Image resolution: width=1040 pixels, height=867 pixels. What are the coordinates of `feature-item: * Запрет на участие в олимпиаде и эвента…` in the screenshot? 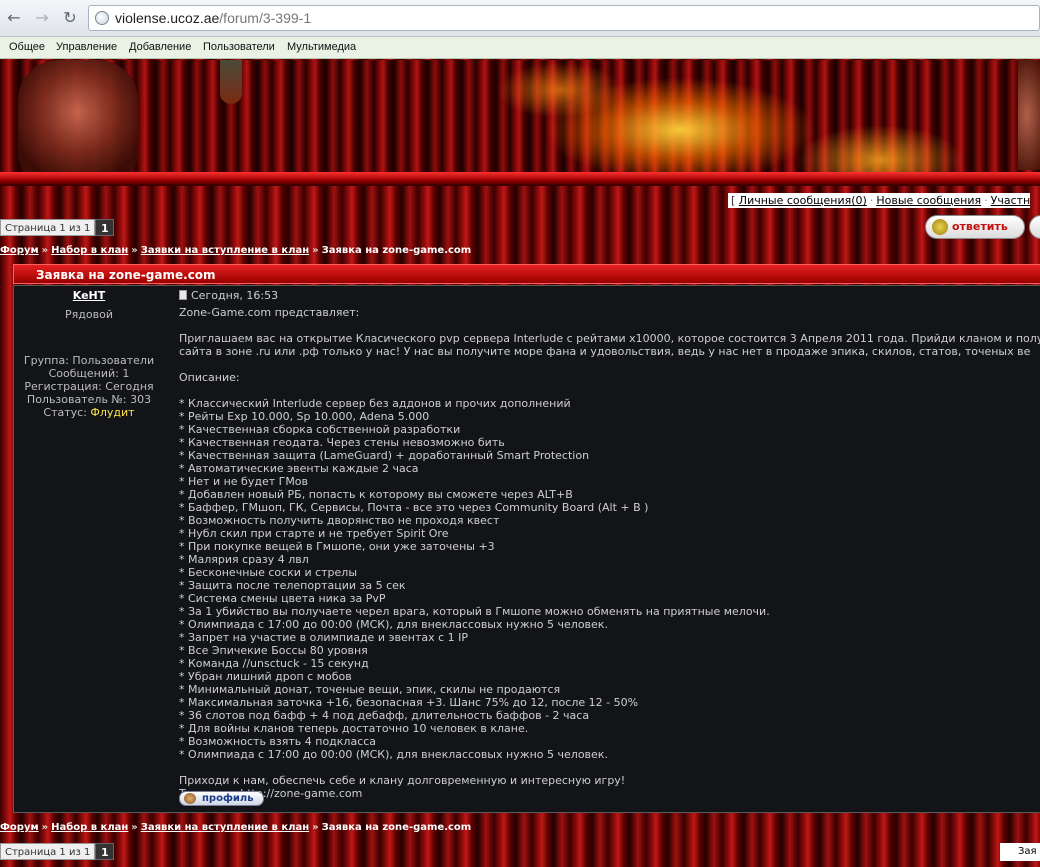 It's located at (324, 637).